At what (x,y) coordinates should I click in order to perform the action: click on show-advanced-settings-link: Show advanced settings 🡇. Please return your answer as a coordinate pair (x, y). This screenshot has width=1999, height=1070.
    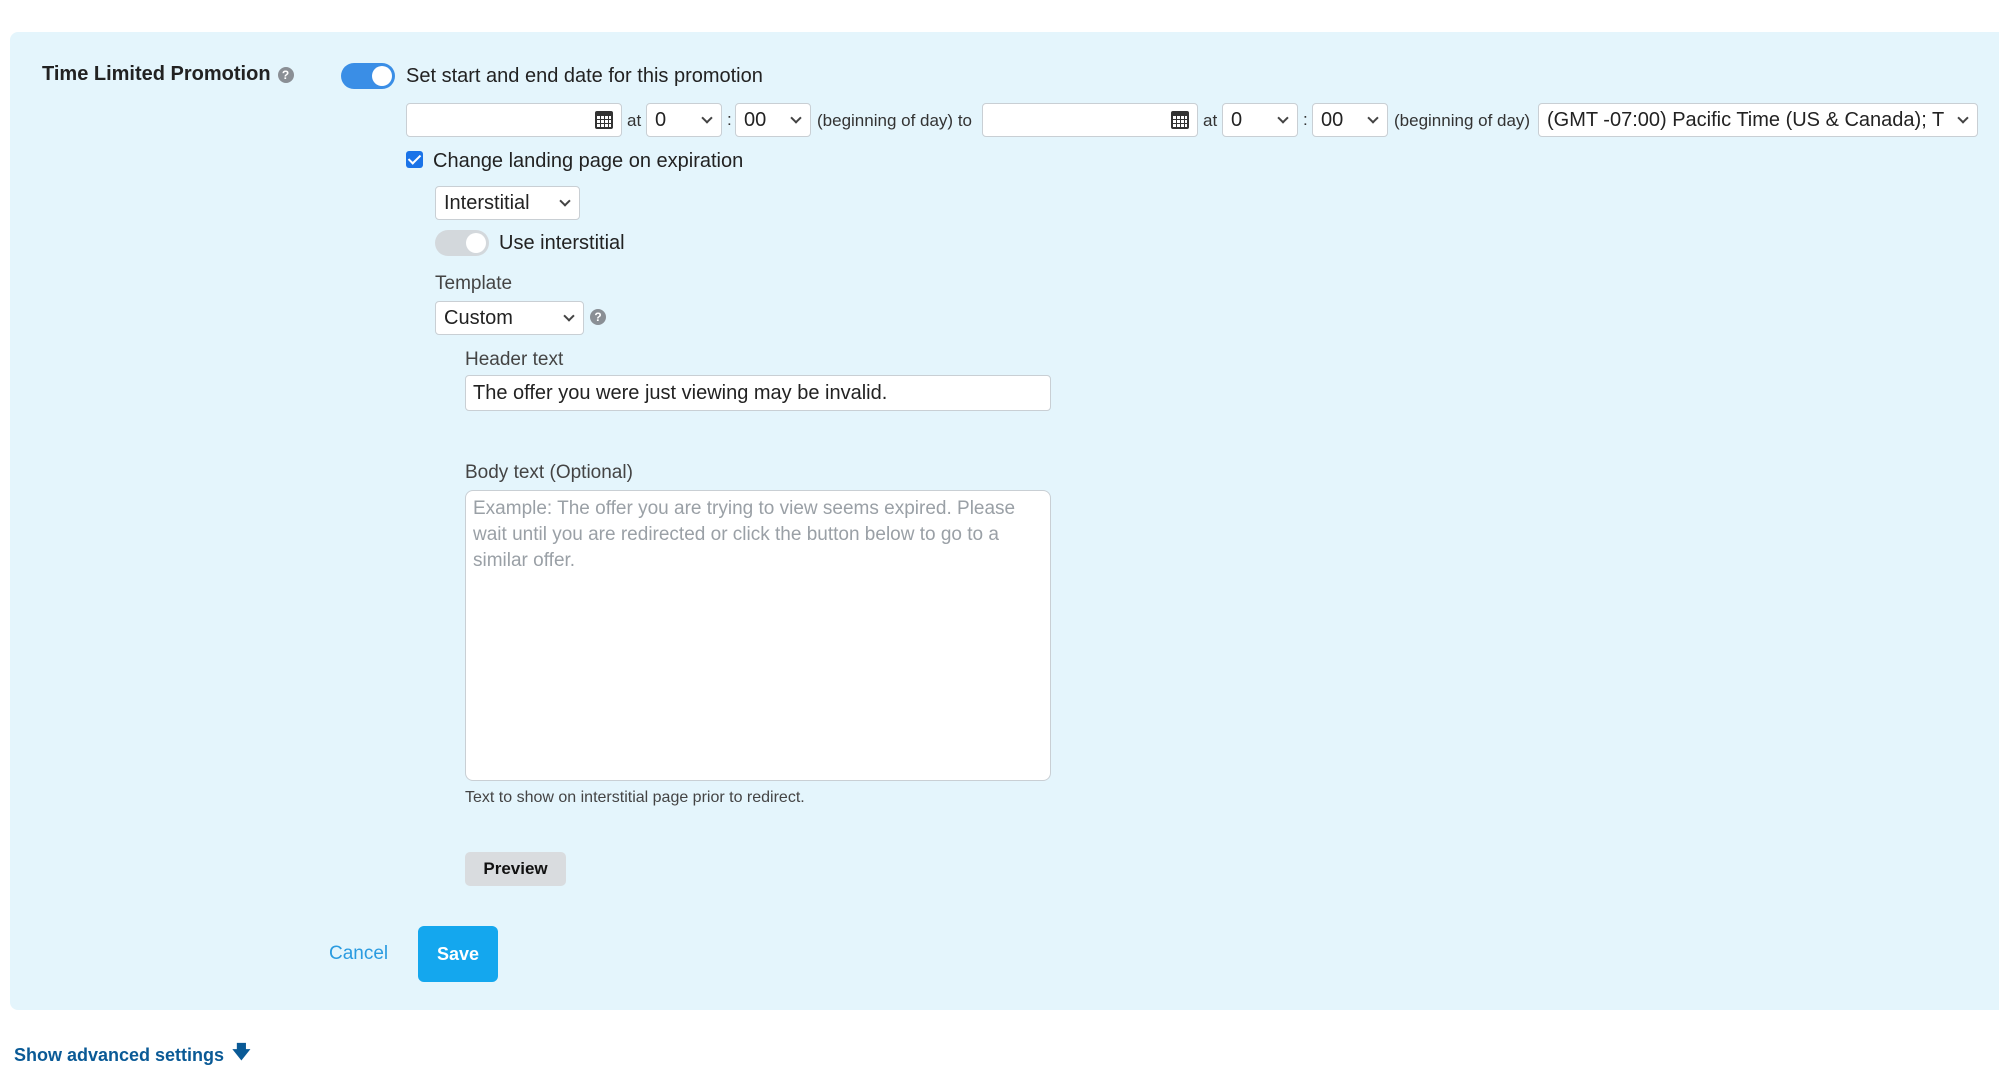
    Looking at the image, I should click on (132, 1055).